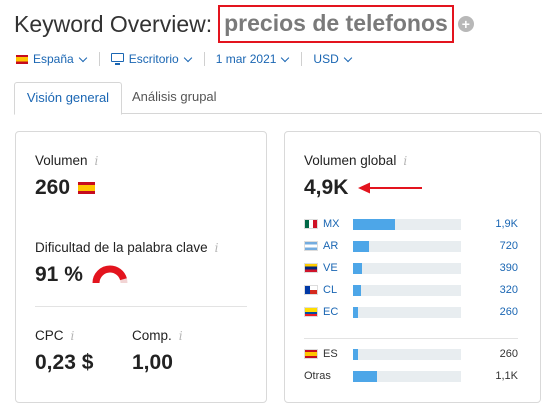 This screenshot has height=403, width=542. I want to click on ve-flag-icon, so click(311, 268).